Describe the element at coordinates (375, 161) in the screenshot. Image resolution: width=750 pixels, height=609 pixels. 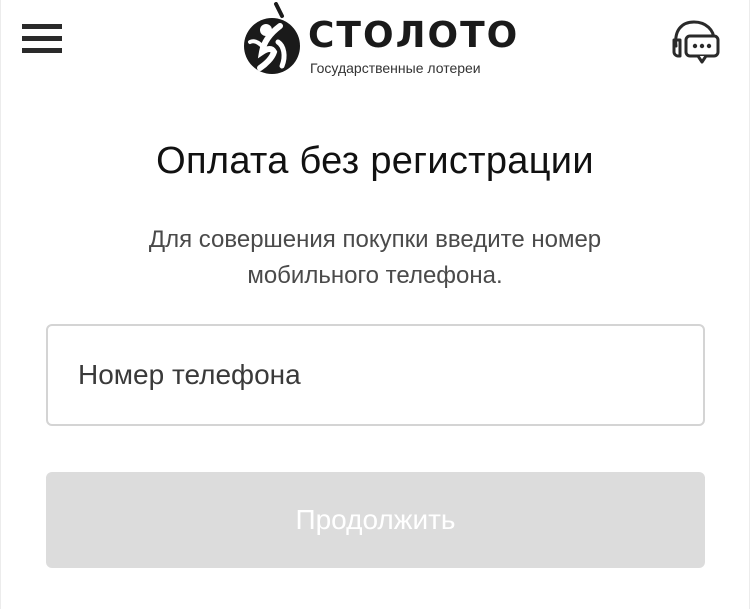
I see `page-title: Оплата без регистрации` at that location.